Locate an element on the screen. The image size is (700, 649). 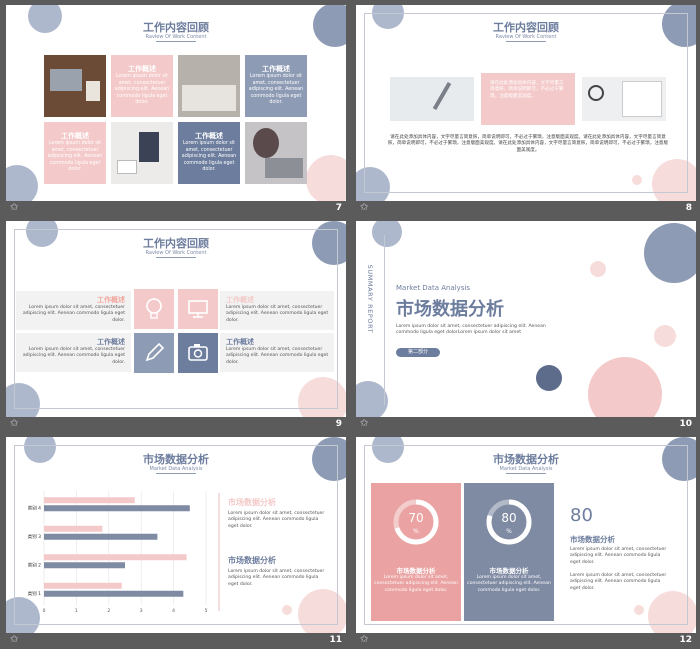
photo-woman-laptop is located at coordinates (276, 153).